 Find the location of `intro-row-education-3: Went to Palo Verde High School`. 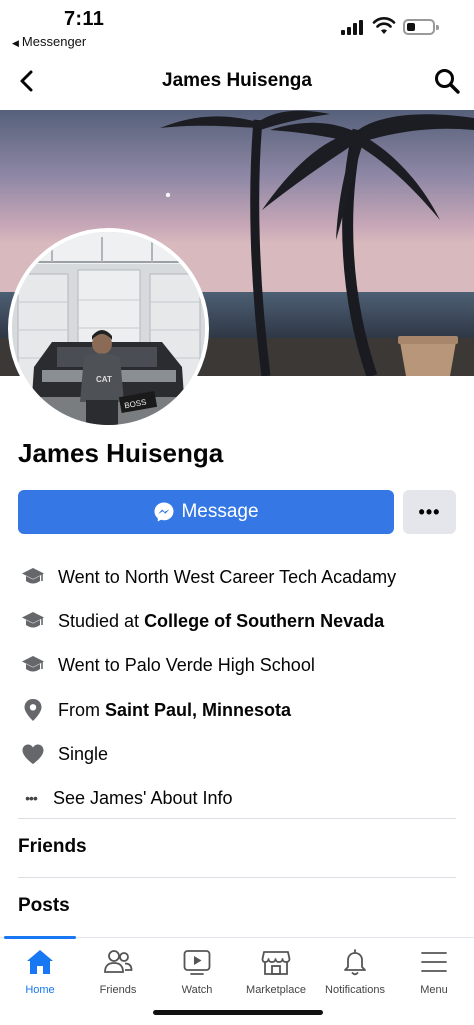

intro-row-education-3: Went to Palo Verde High School is located at coordinates (166, 665).